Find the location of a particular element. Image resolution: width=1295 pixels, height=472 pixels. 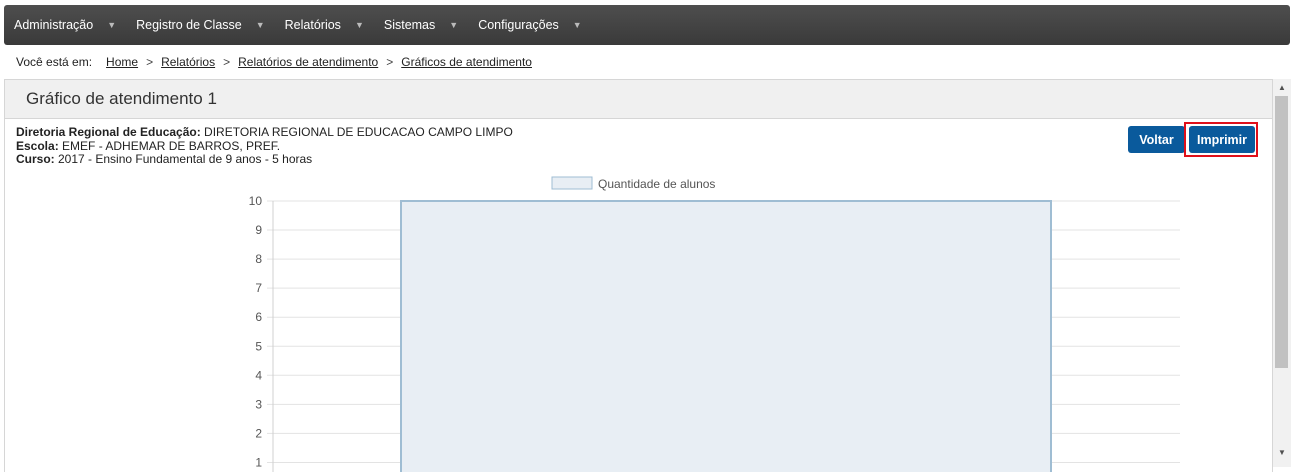

nav-item-sistemas: Sistemas ▼ is located at coordinates (421, 25).